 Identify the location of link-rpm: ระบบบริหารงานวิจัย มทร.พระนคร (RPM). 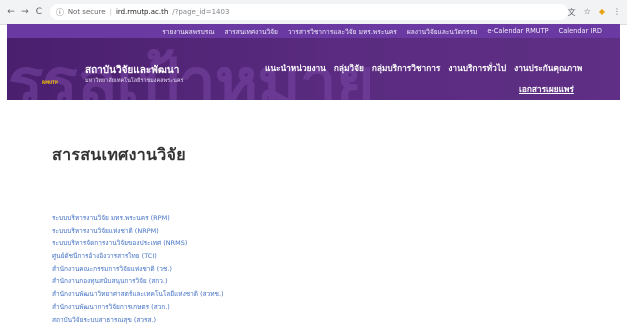
(138, 218).